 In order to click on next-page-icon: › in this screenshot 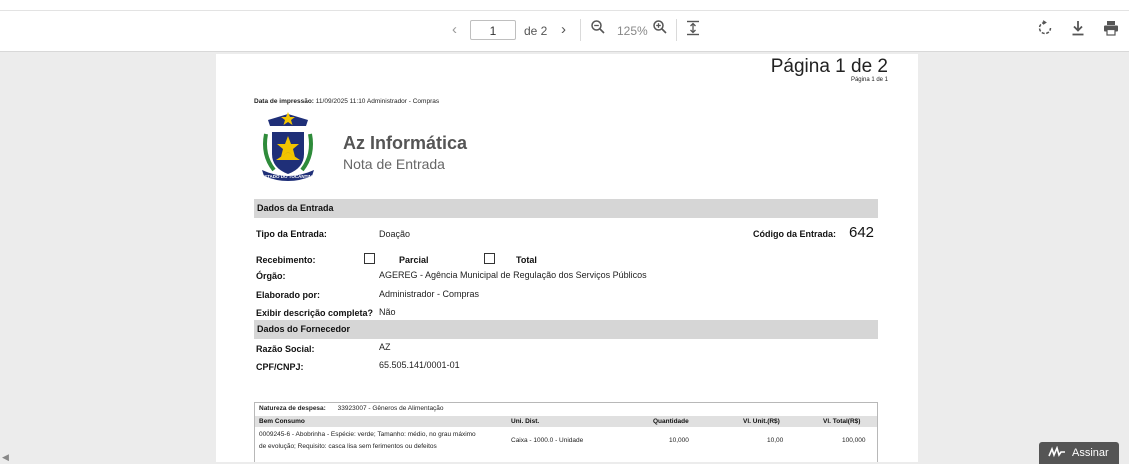, I will do `click(563, 29)`.